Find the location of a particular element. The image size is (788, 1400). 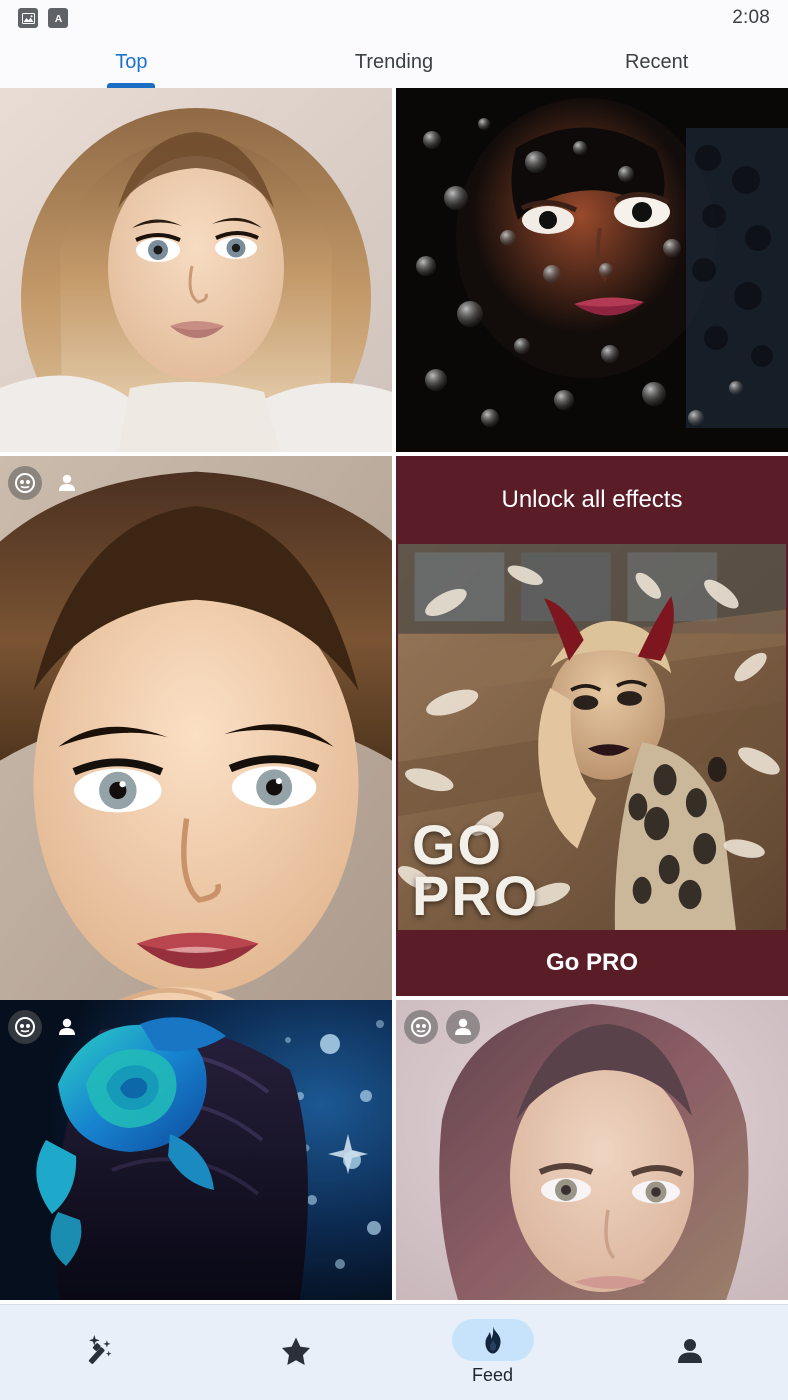

nav-item-feed-label: Feed is located at coordinates (492, 1375).